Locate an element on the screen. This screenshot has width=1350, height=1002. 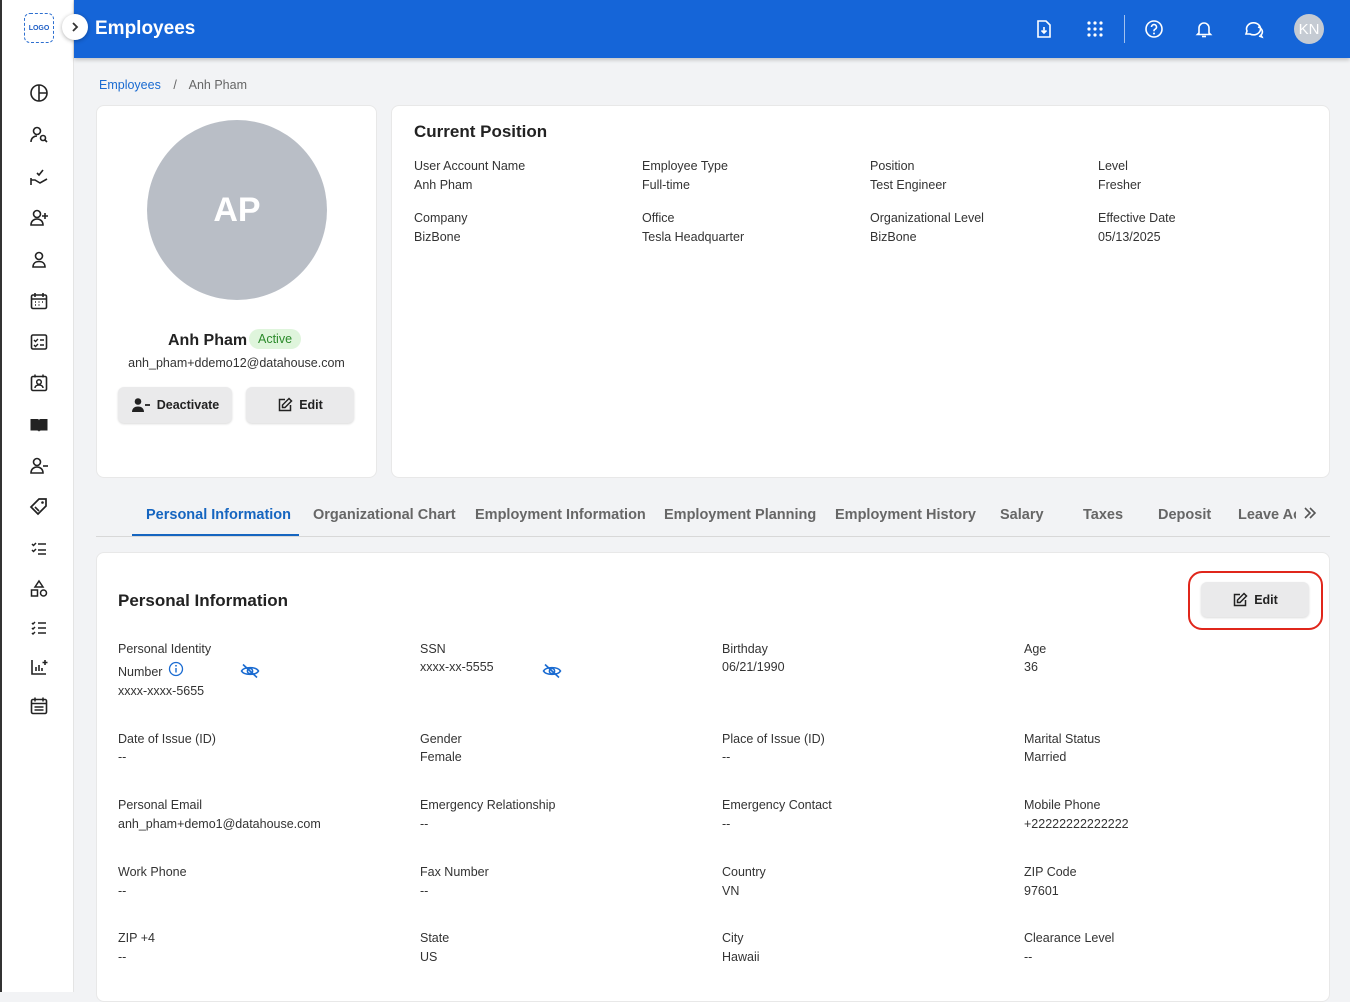
field-label: Emergency Relationship is located at coordinates (488, 805).